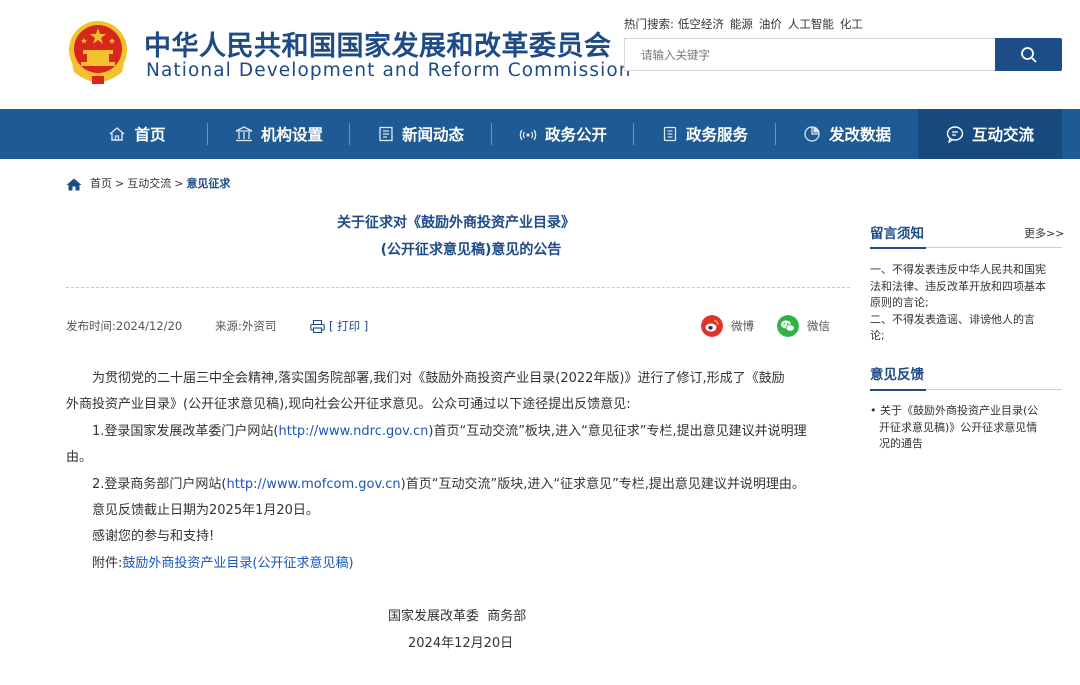  What do you see at coordinates (818, 326) in the screenshot?
I see `wechat-label: 微信` at bounding box center [818, 326].